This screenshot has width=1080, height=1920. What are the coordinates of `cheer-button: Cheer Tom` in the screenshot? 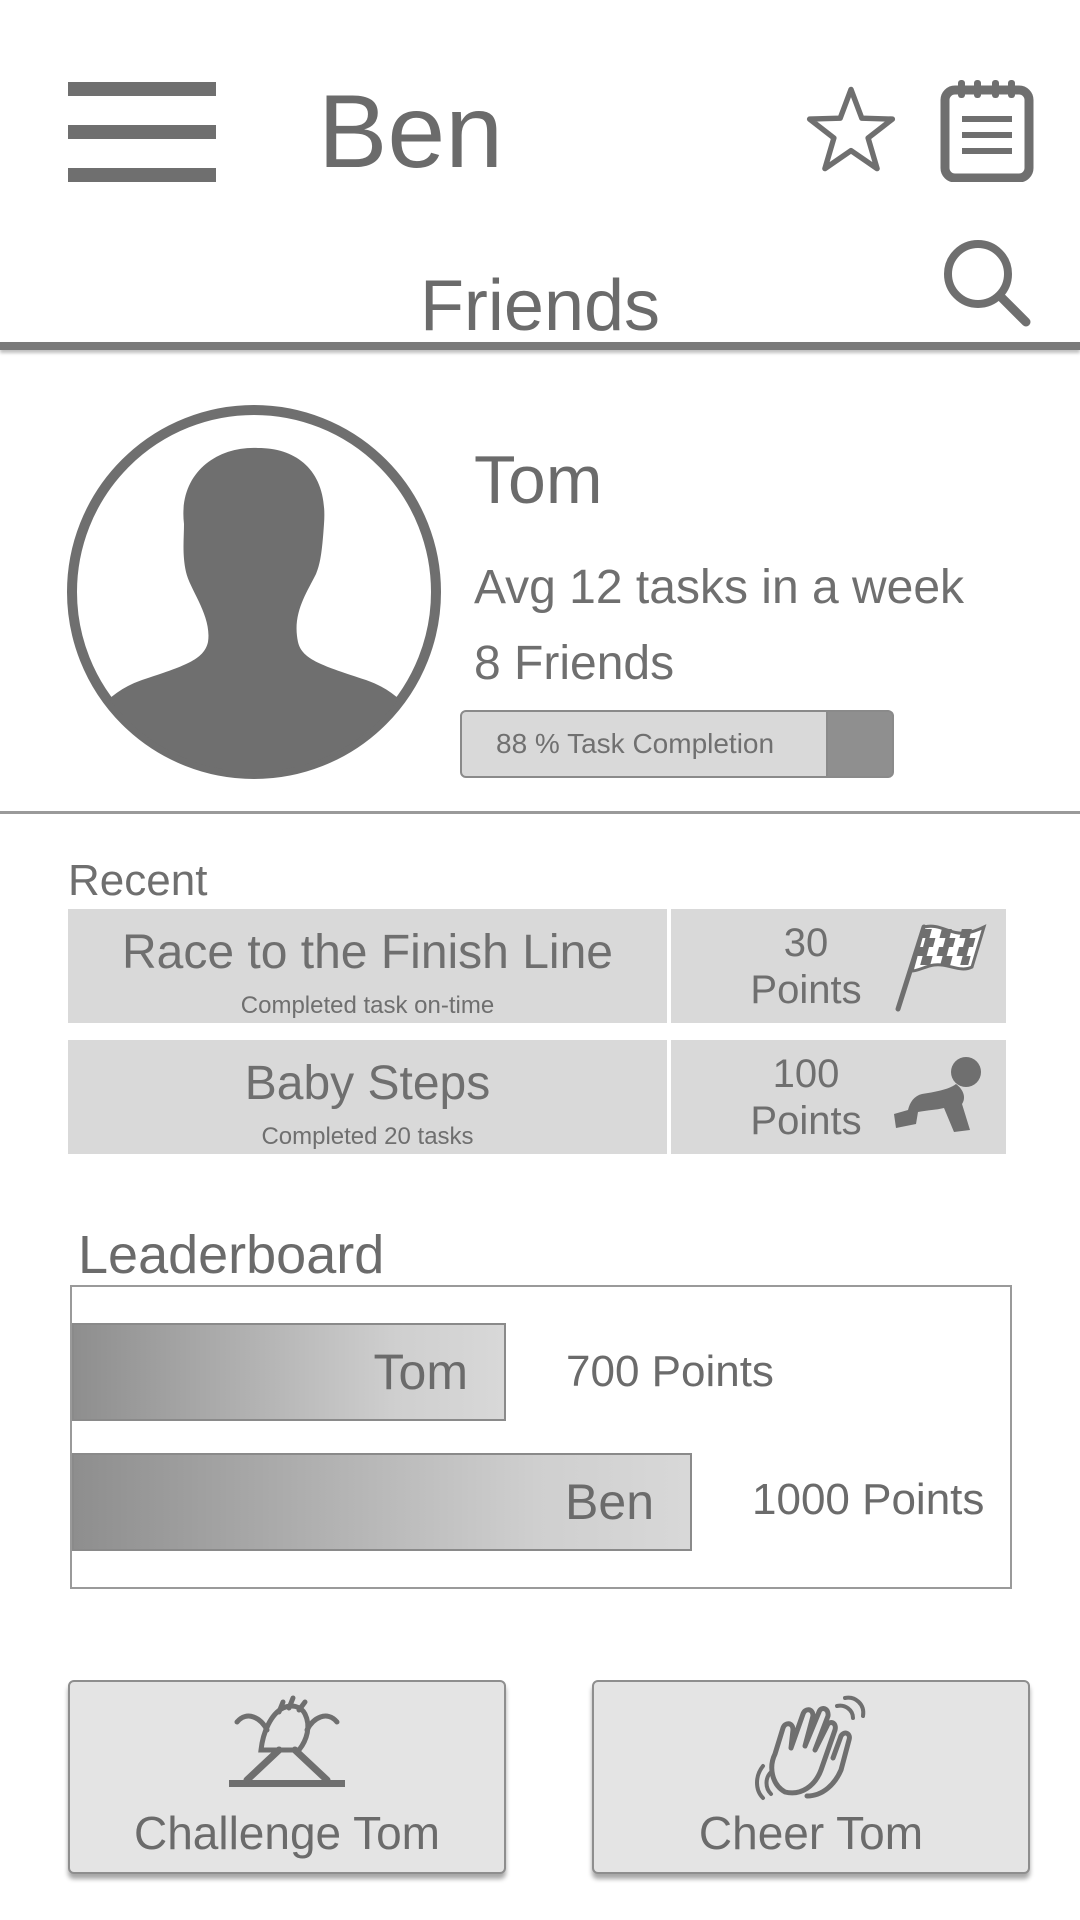 It's located at (811, 1777).